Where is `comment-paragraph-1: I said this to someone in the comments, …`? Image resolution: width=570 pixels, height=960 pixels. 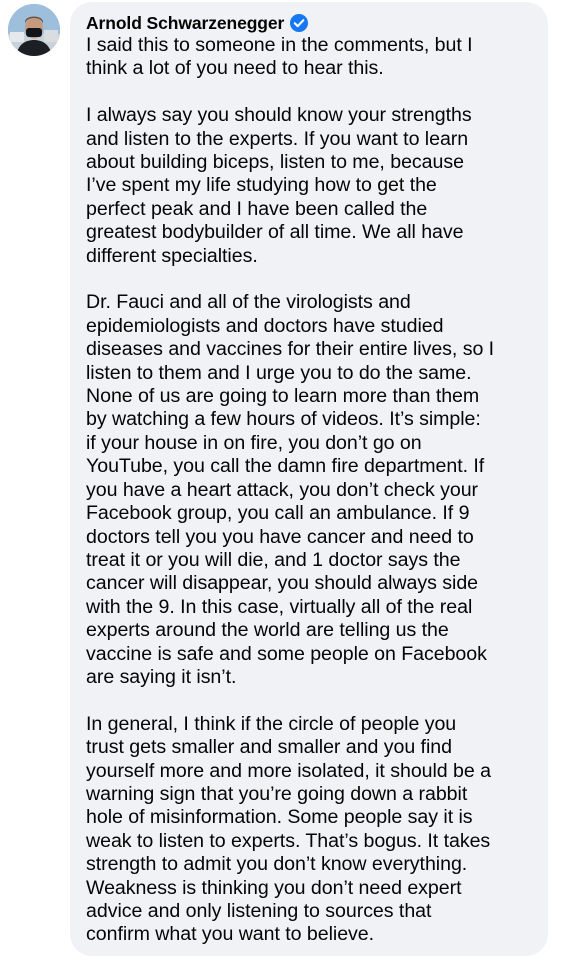
comment-paragraph-1: I said this to someone in the comments, … is located at coordinates (279, 57).